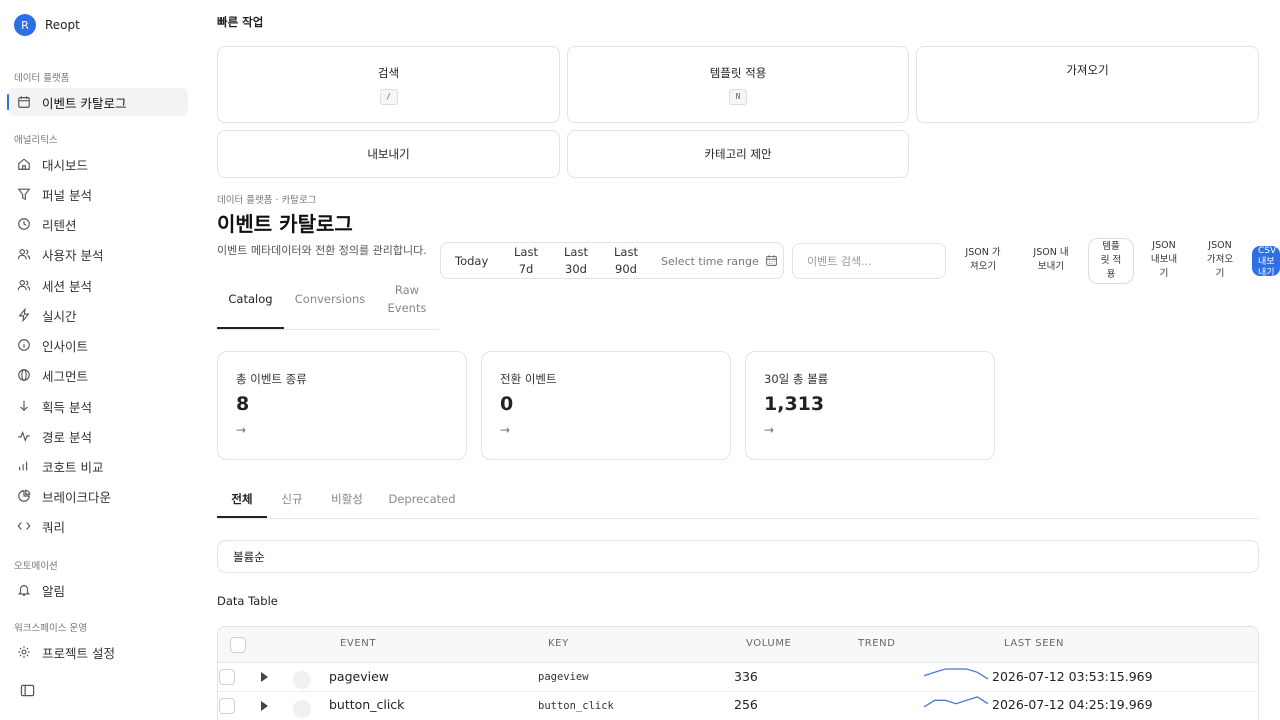  I want to click on sidebar-item-session-analysis: 세션 분석, so click(98, 285).